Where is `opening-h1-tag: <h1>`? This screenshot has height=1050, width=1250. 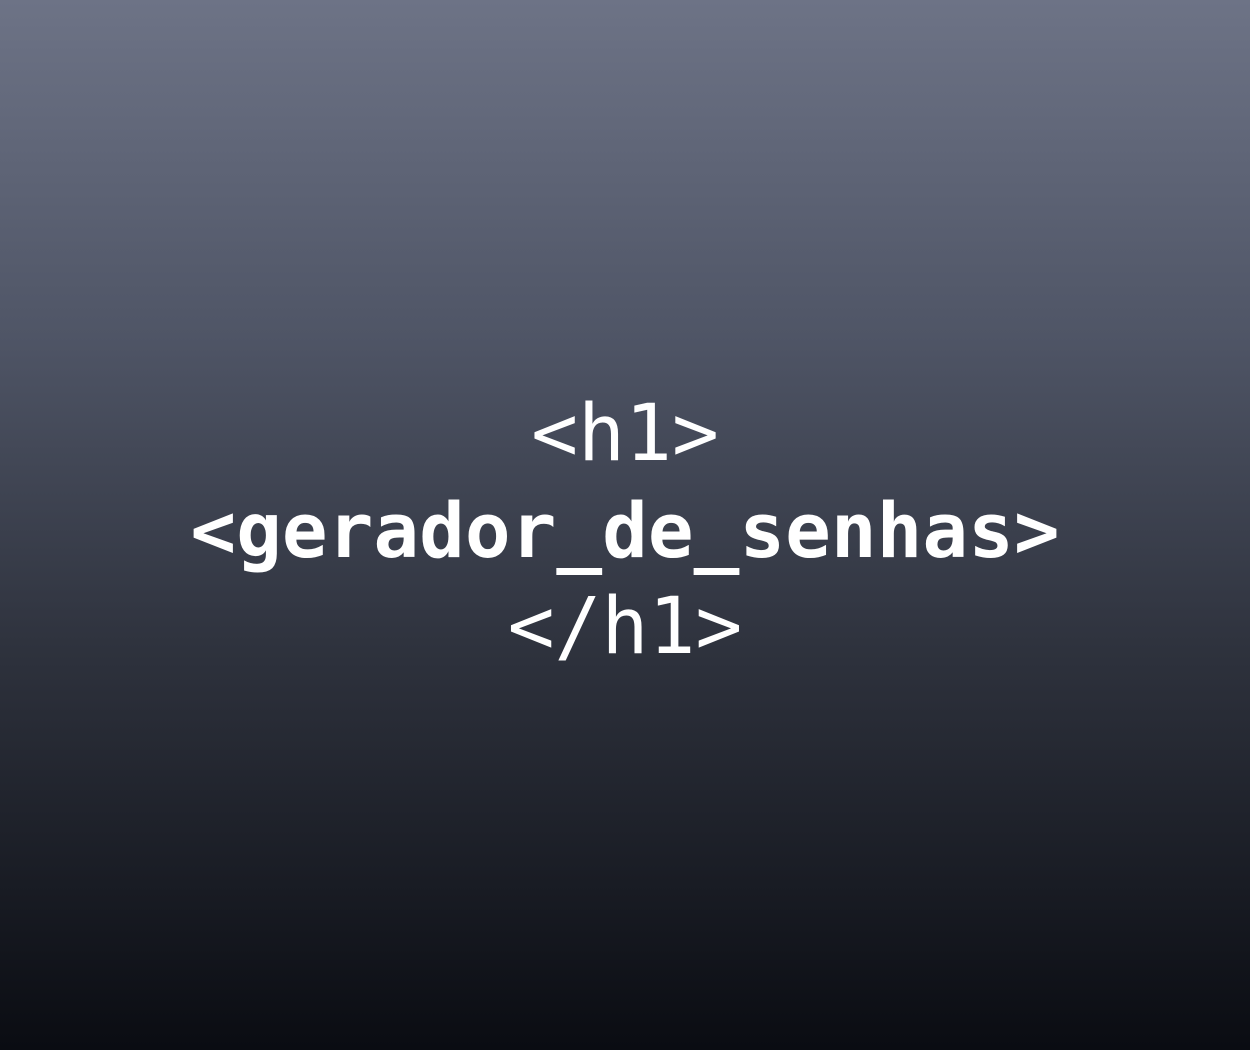
opening-h1-tag: <h1> is located at coordinates (625, 434).